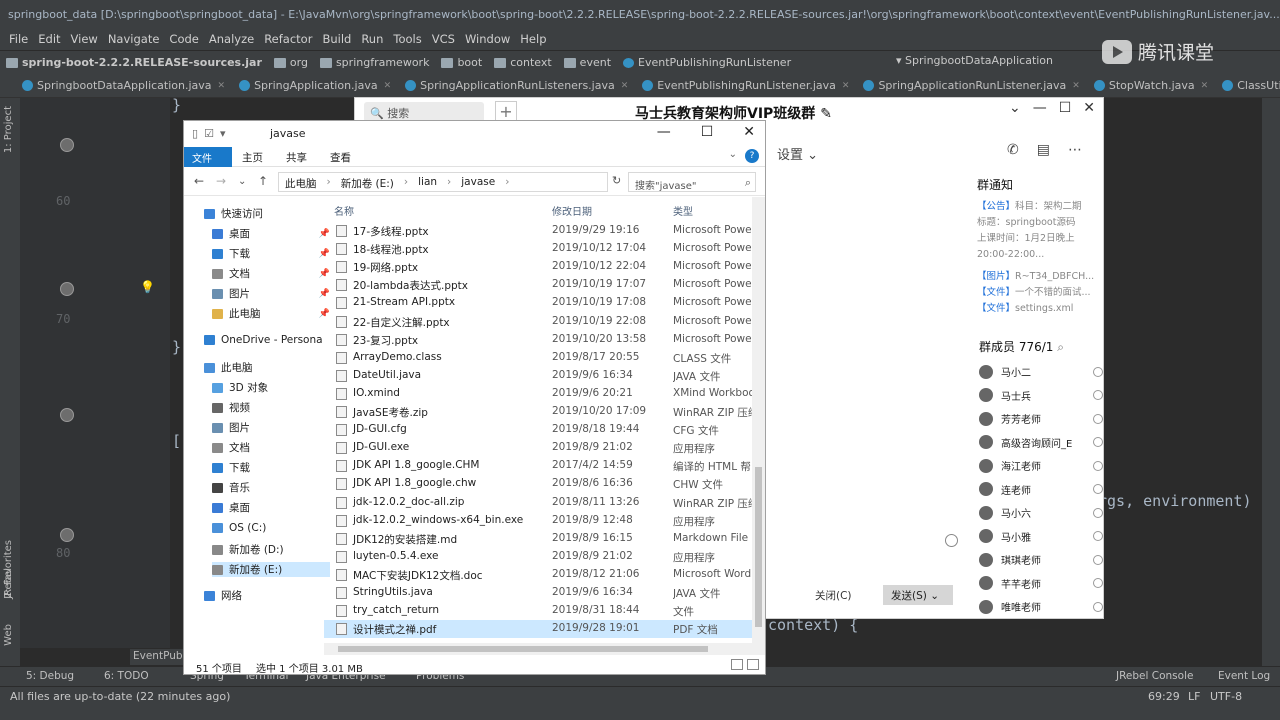 This screenshot has height=720, width=1280. Describe the element at coordinates (538, 611) in the screenshot. I see `file-row: try_catch_return 2019/8/31 18:44 文件` at that location.